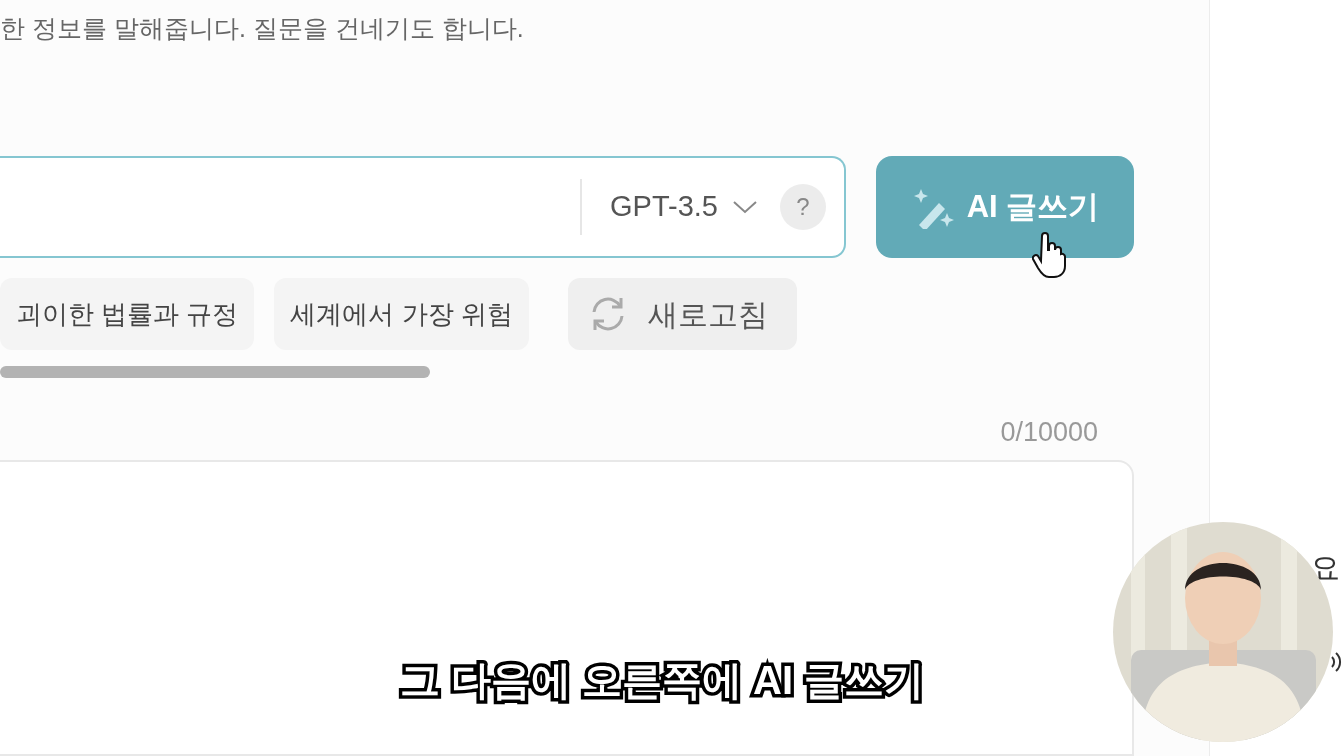 The height and width of the screenshot is (756, 1344). Describe the element at coordinates (662, 680) in the screenshot. I see `subtitle-text: 그 다음에 오른쪽에 AI 글쓰기` at that location.